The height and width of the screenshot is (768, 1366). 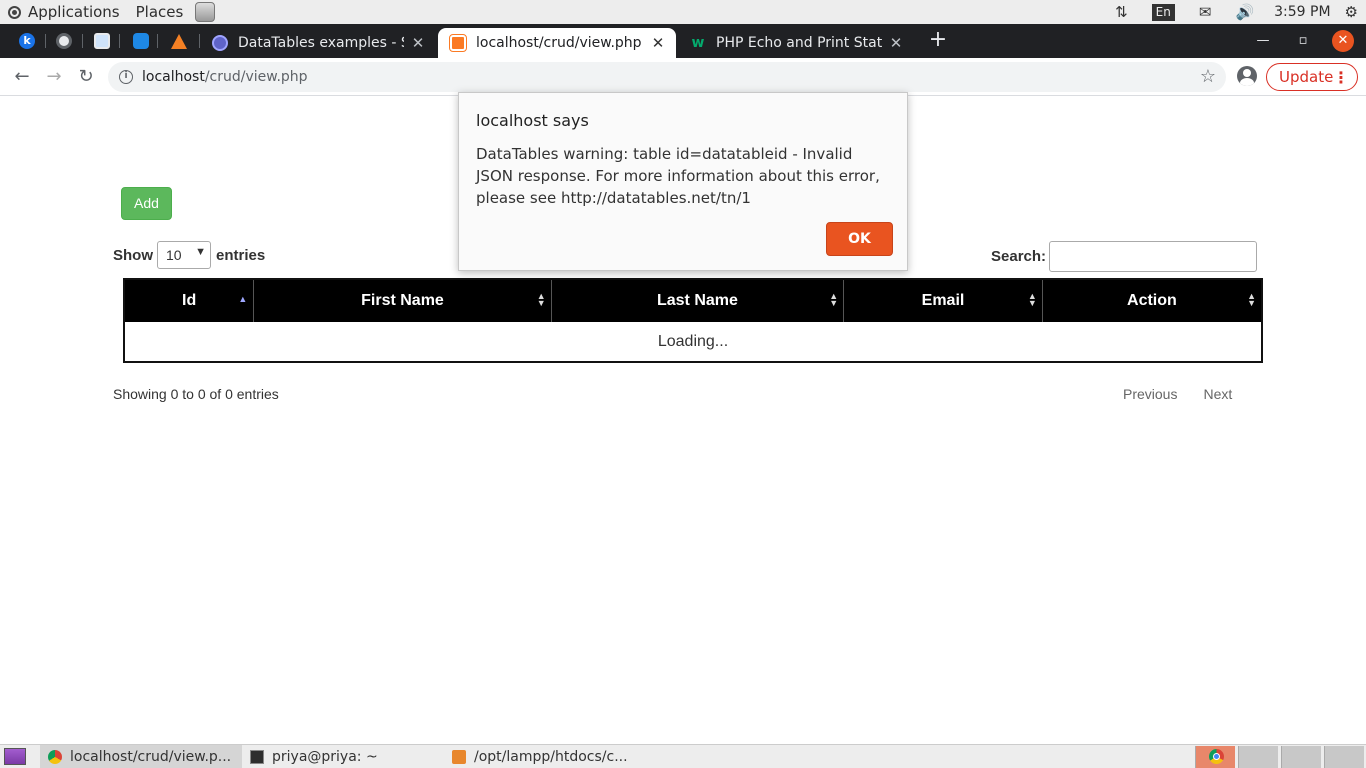 I want to click on pinned-tab-outlook, so click(x=102, y=41).